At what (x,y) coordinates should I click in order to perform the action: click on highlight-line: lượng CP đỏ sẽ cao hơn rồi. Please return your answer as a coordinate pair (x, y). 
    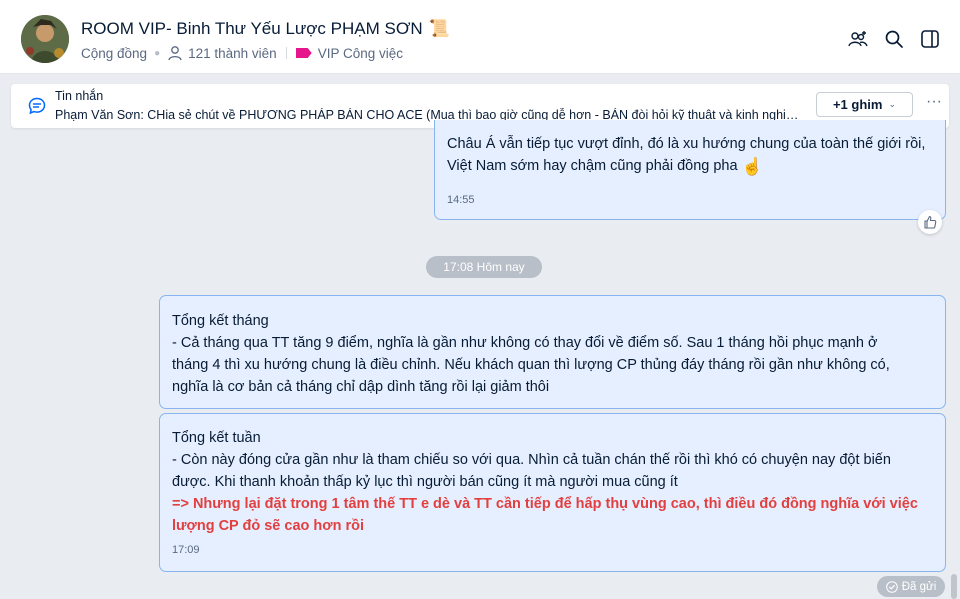
    Looking at the image, I should click on (268, 526).